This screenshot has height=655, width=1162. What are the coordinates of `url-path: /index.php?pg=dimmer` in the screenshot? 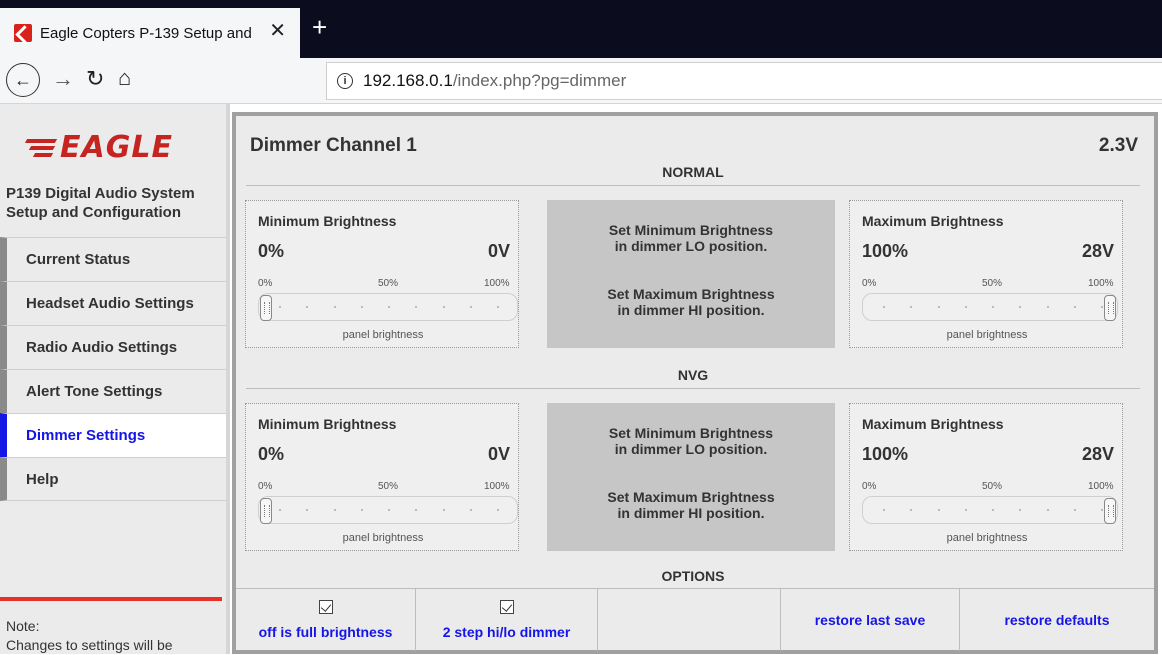 It's located at (539, 80).